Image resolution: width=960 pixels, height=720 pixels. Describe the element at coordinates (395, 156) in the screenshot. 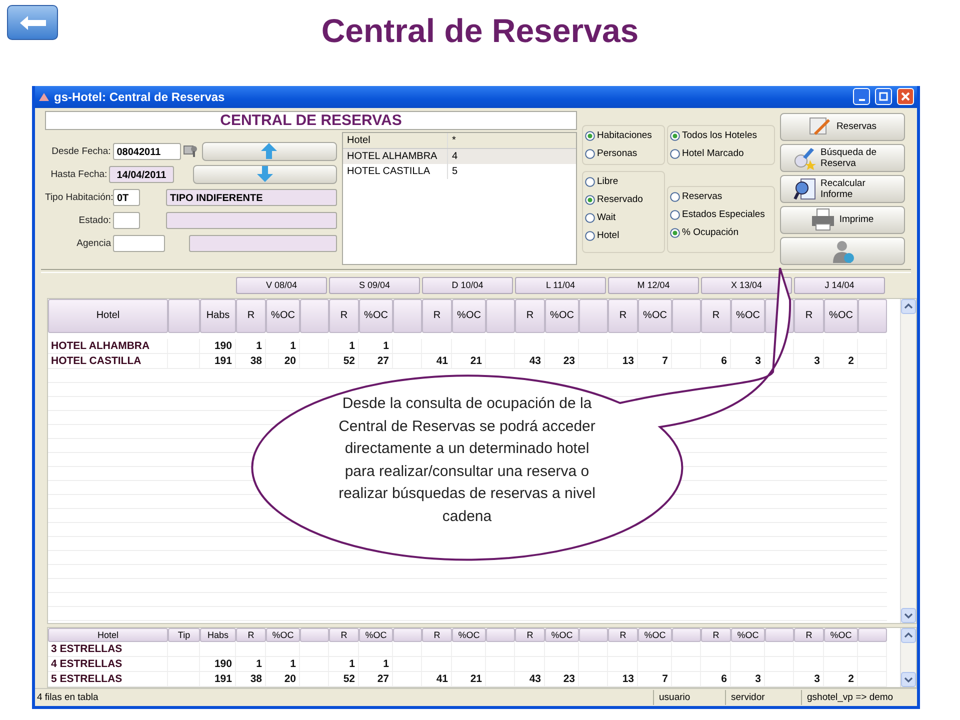

I see `hotel-name: HOTEL ALHAMBRA` at that location.